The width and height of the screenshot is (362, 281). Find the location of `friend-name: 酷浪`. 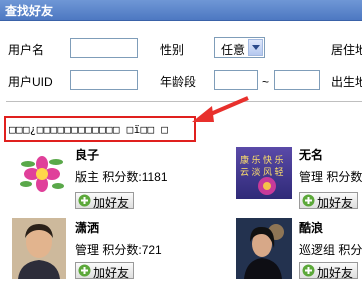

friend-name: 酷浪 is located at coordinates (311, 227).